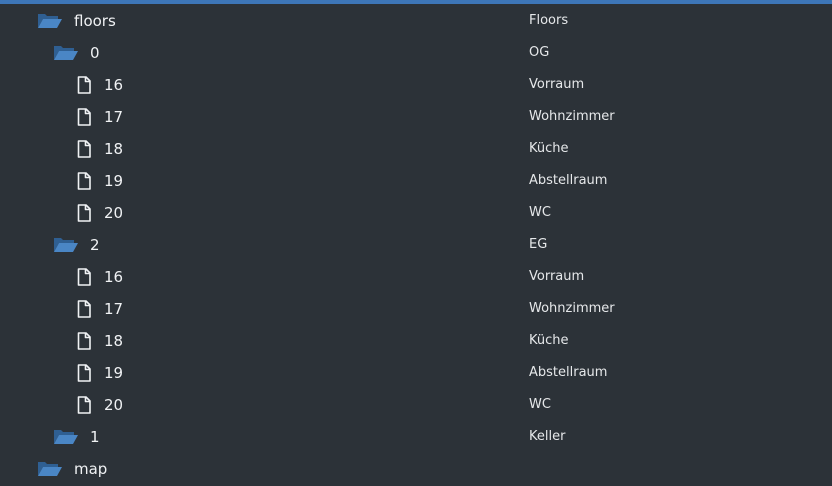  What do you see at coordinates (547, 436) in the screenshot?
I see `tree-node-description: Keller` at bounding box center [547, 436].